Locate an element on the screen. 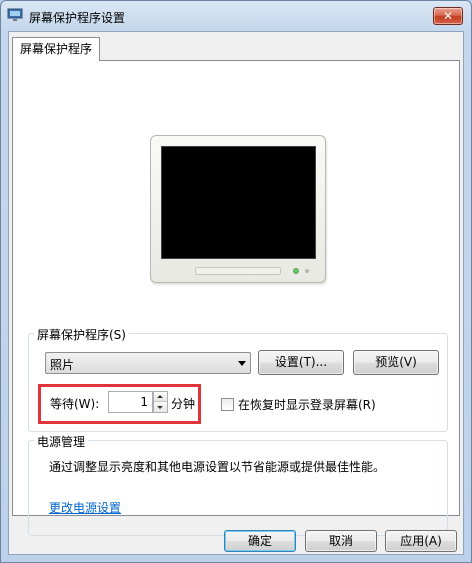 The height and width of the screenshot is (563, 472). apply-button: 应用(A) is located at coordinates (421, 541).